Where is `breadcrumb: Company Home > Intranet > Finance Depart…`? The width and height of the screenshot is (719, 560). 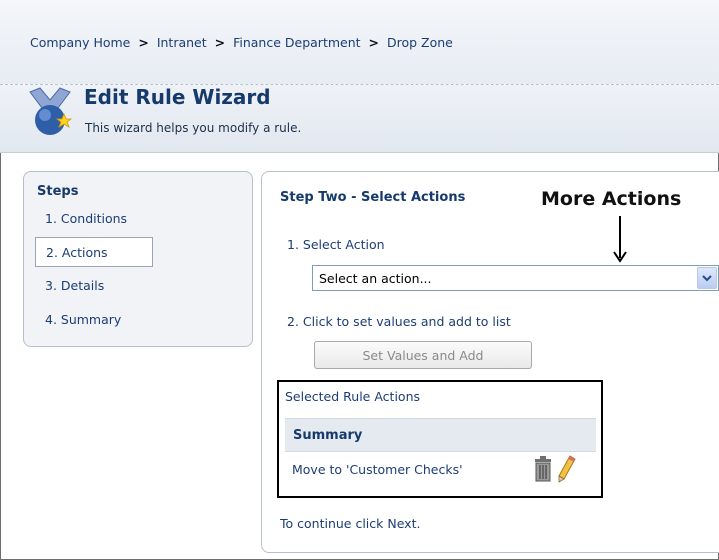
breadcrumb: Company Home > Intranet > Finance Depart… is located at coordinates (241, 42).